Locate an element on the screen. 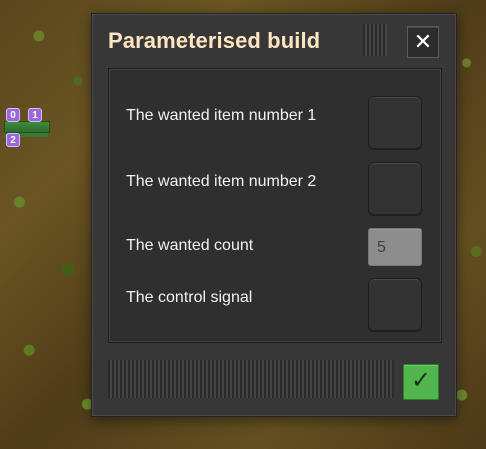 Image resolution: width=486 pixels, height=449 pixels. parameter-label: The wanted item number 1 is located at coordinates (221, 115).